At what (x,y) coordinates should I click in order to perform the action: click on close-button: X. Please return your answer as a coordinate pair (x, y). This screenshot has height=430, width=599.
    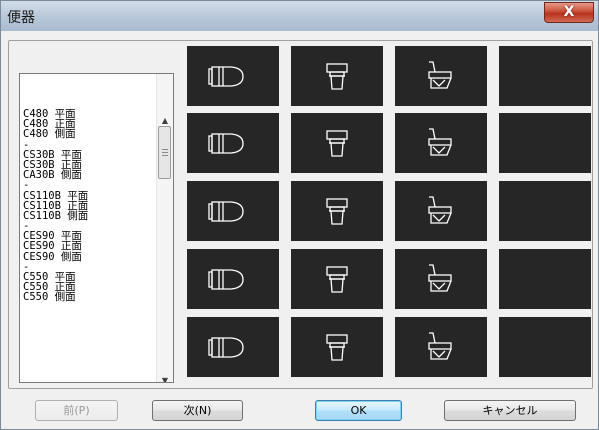
    Looking at the image, I should click on (569, 12).